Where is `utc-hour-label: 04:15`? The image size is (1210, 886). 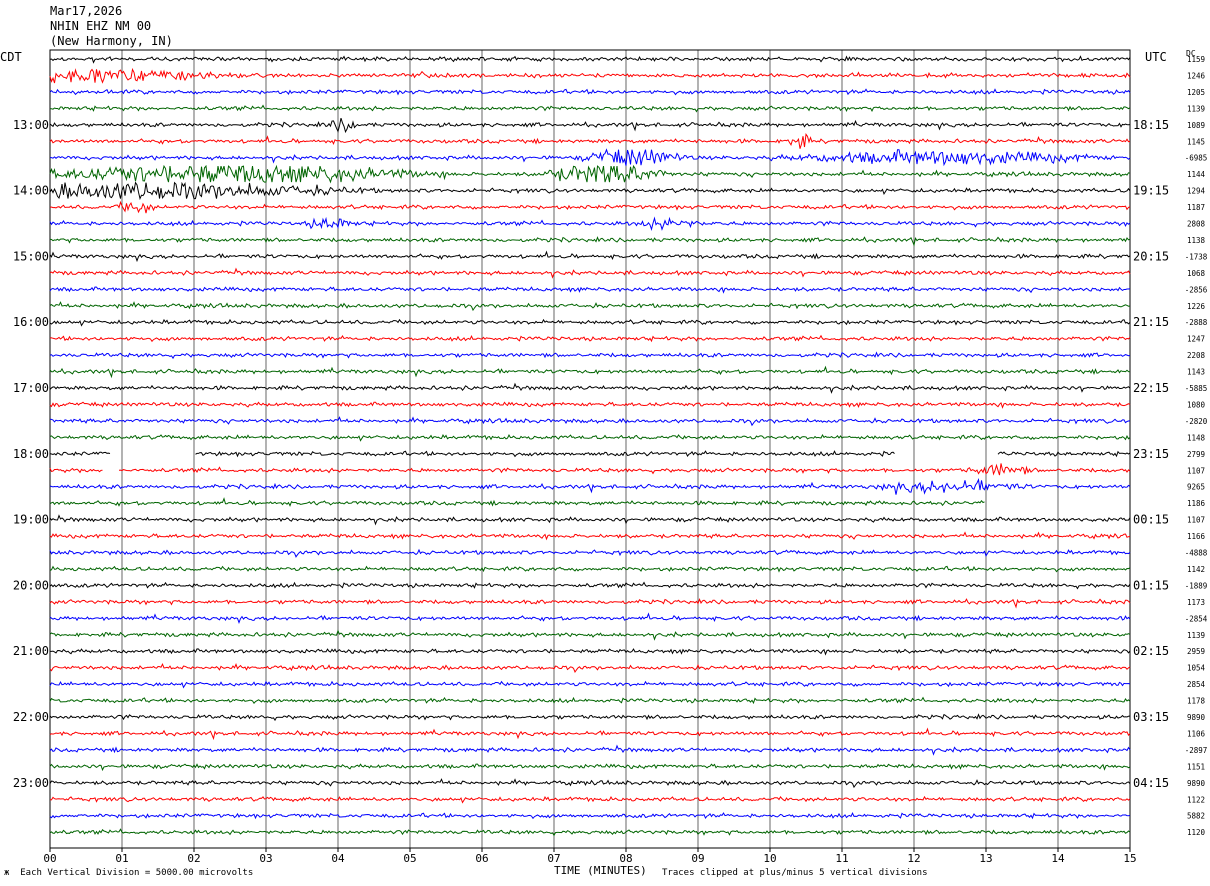
utc-hour-label: 04:15 is located at coordinates (1151, 783).